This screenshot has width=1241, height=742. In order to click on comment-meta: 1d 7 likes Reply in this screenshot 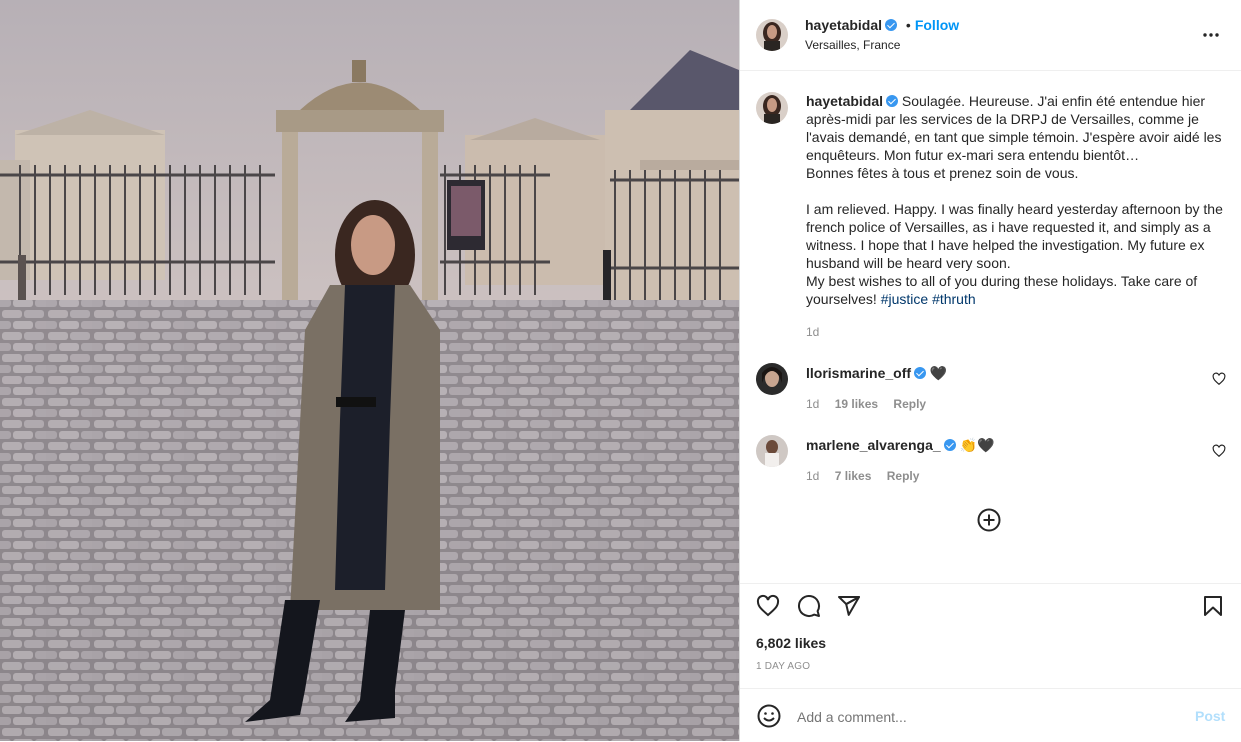, I will do `click(862, 476)`.